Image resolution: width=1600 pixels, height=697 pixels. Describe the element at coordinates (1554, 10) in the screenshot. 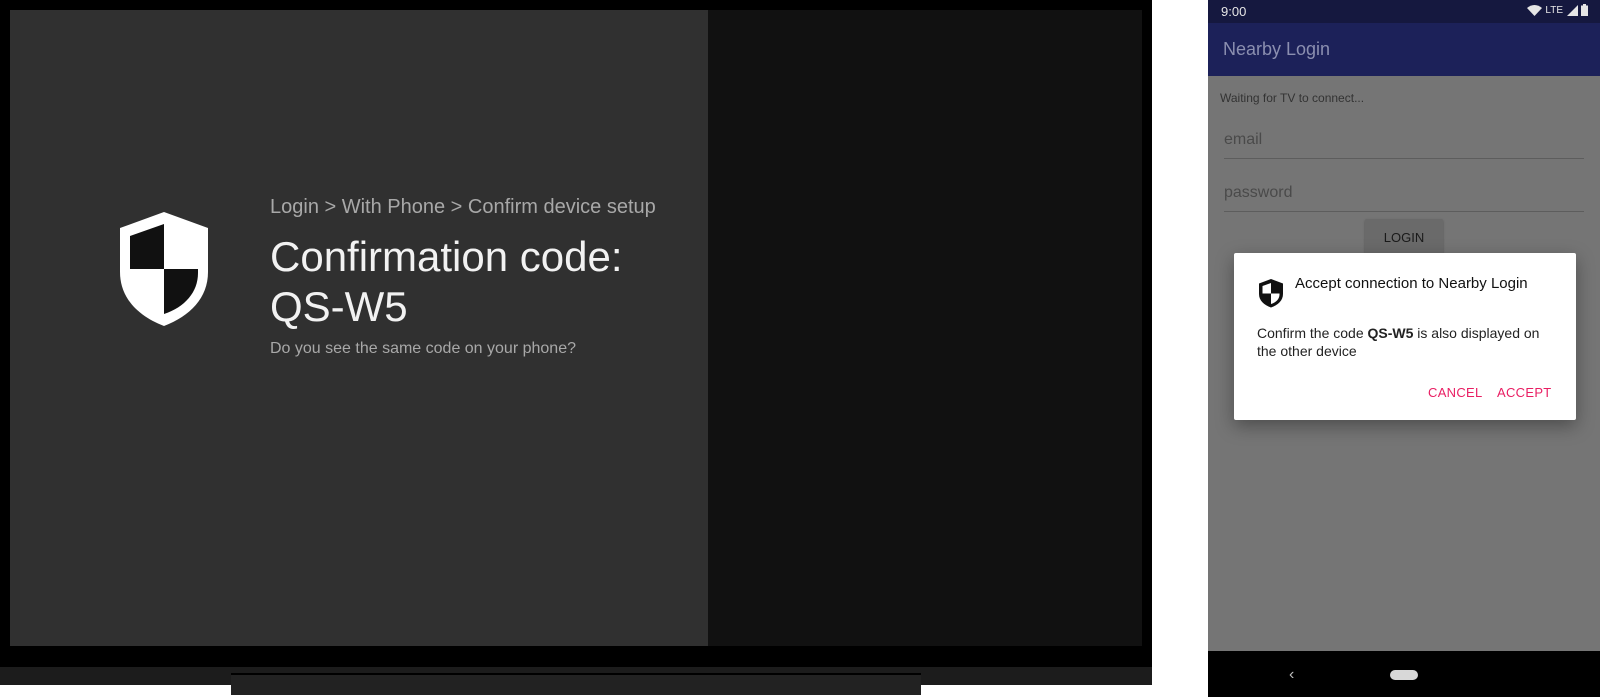

I see `network-type: LTE` at that location.